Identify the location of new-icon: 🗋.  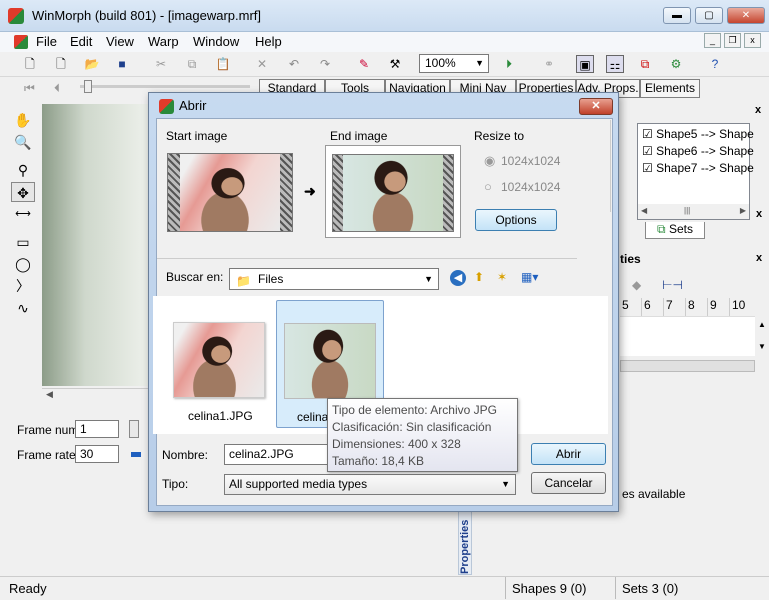
(30, 64).